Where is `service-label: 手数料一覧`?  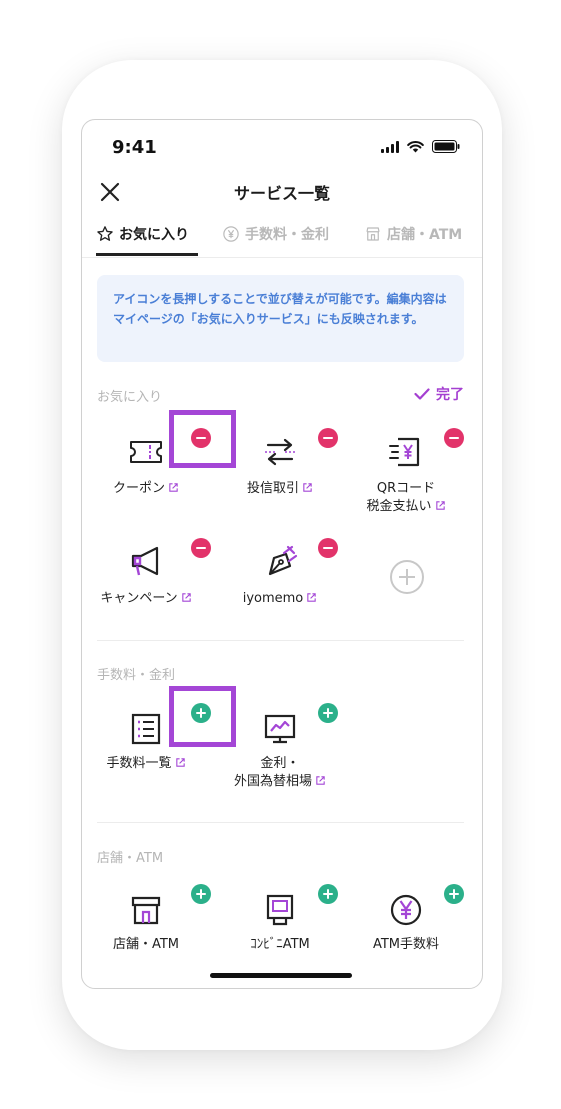
service-label: 手数料一覧 is located at coordinates (146, 764).